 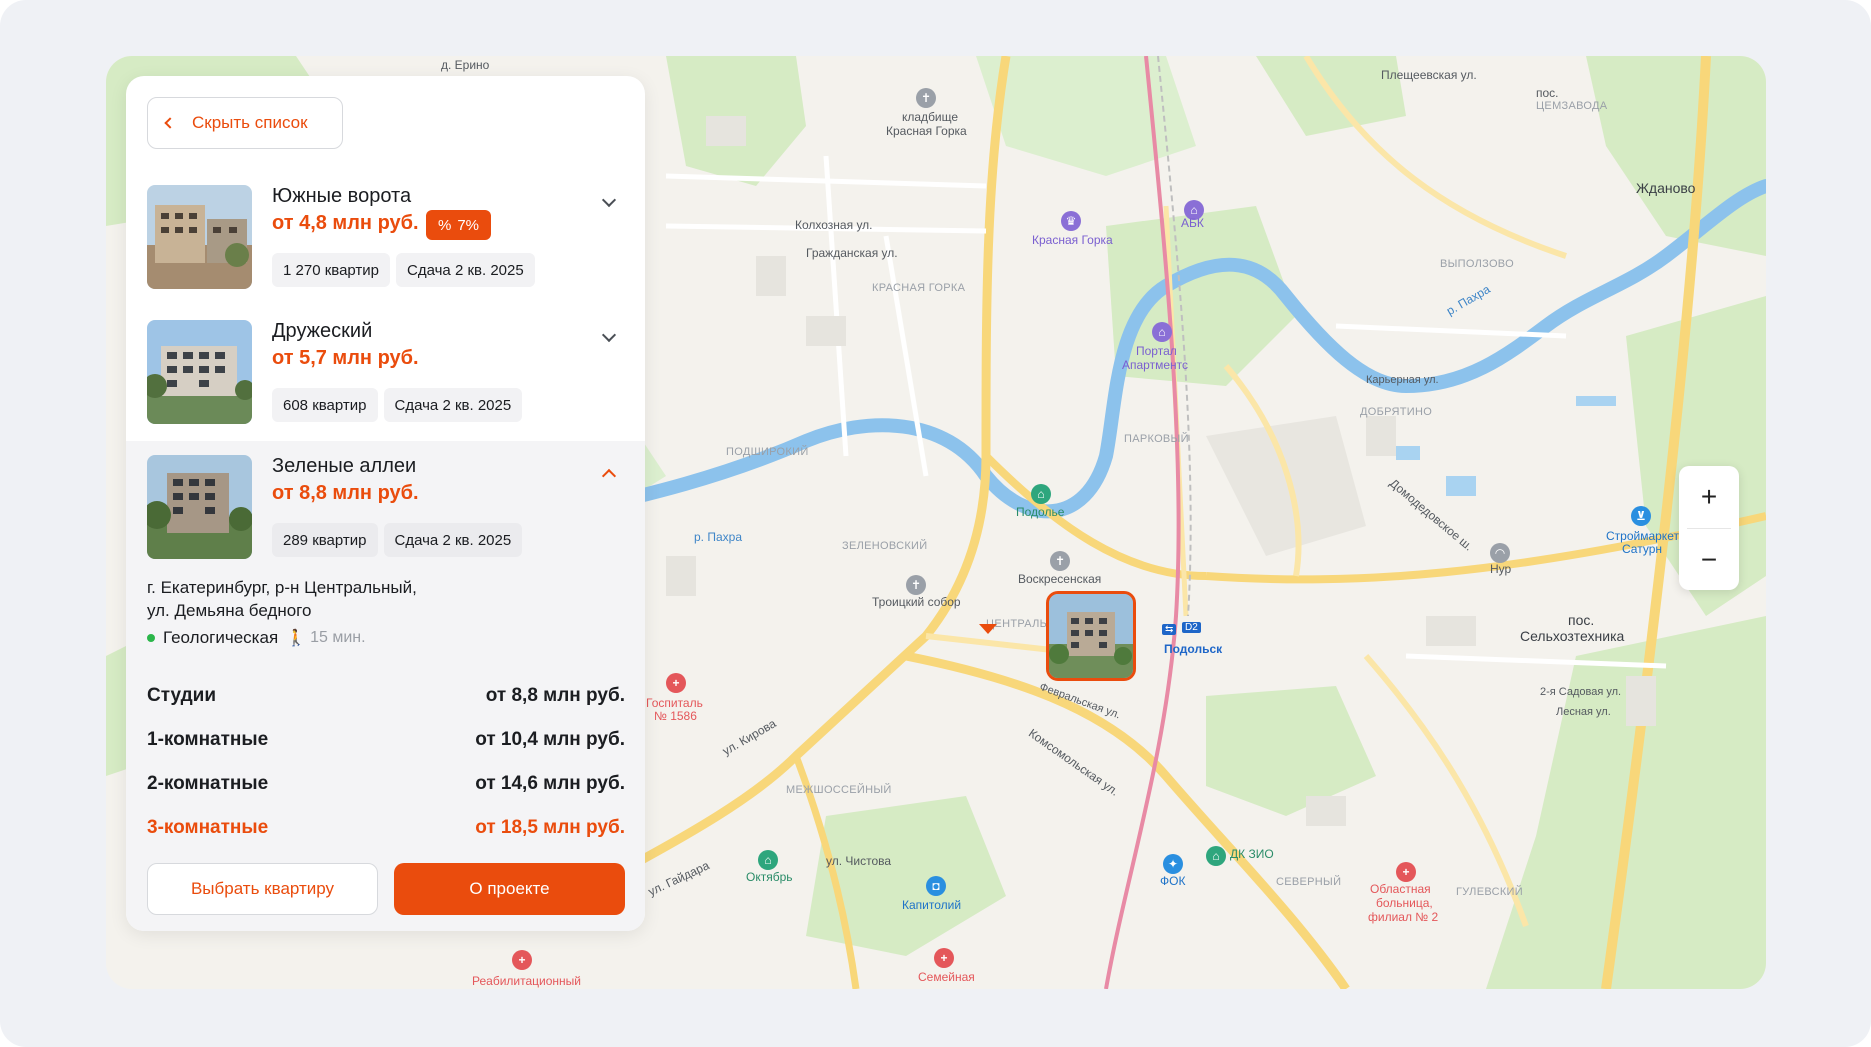 What do you see at coordinates (675, 716) in the screenshot?
I see `map-label-hospital-2: № 1586` at bounding box center [675, 716].